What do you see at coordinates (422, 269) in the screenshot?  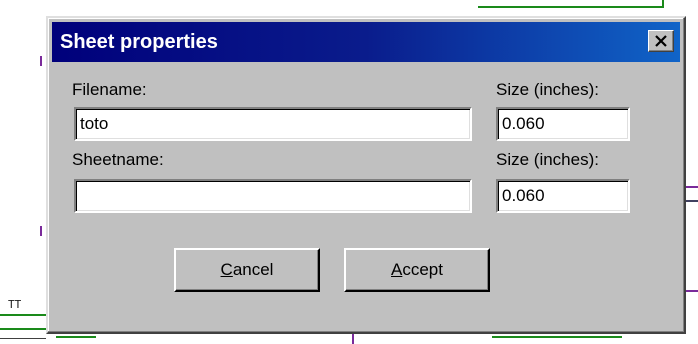 I see `accept-label-rest: ccept` at bounding box center [422, 269].